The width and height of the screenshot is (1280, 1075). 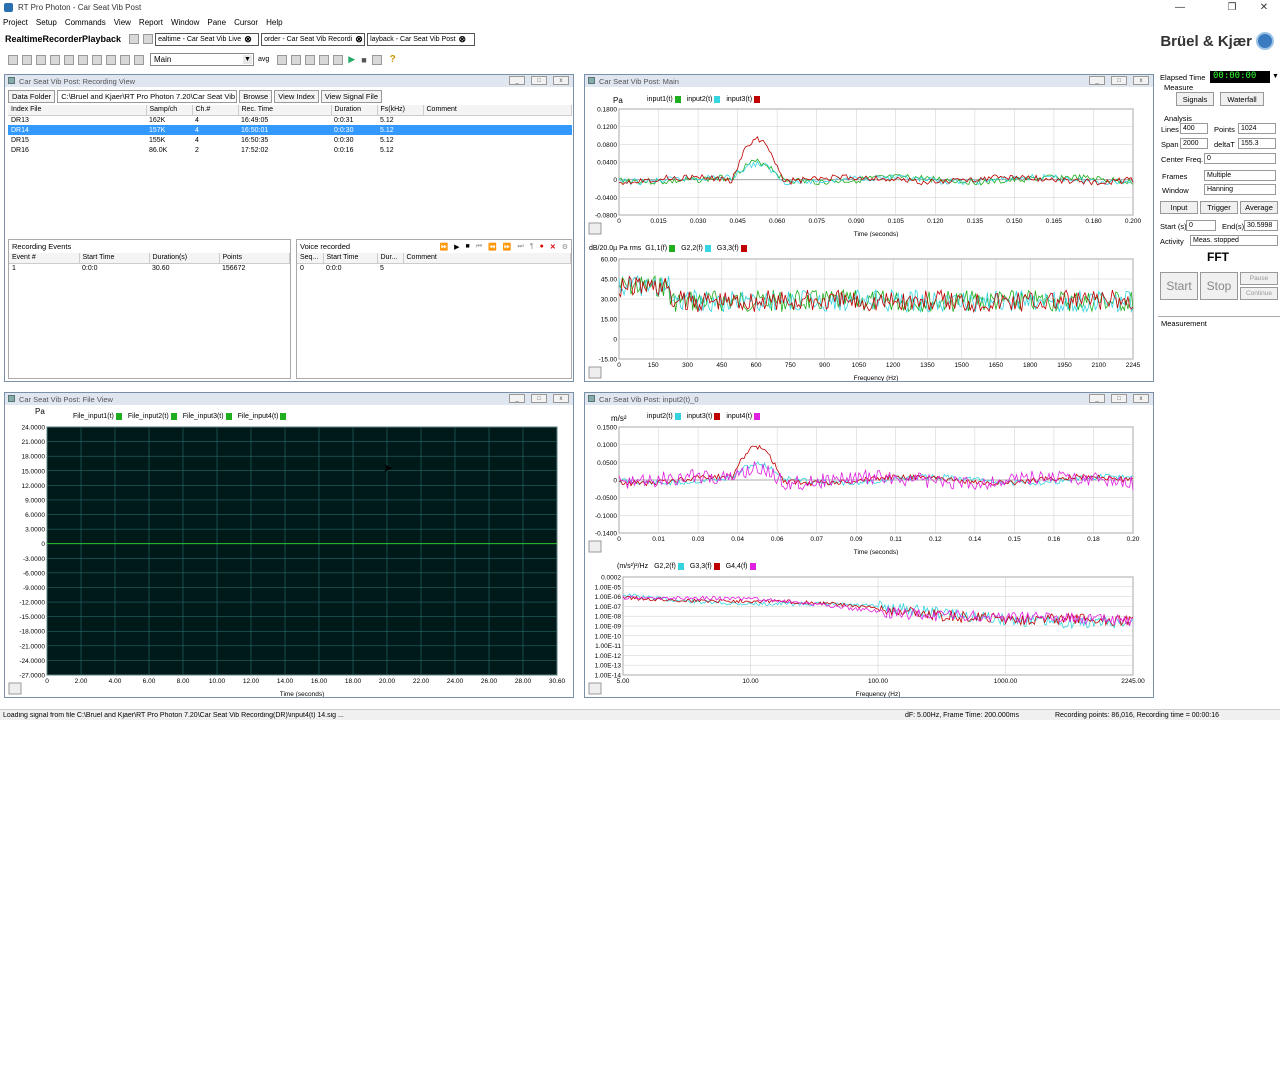 What do you see at coordinates (111, 59) in the screenshot?
I see `chart-icon` at bounding box center [111, 59].